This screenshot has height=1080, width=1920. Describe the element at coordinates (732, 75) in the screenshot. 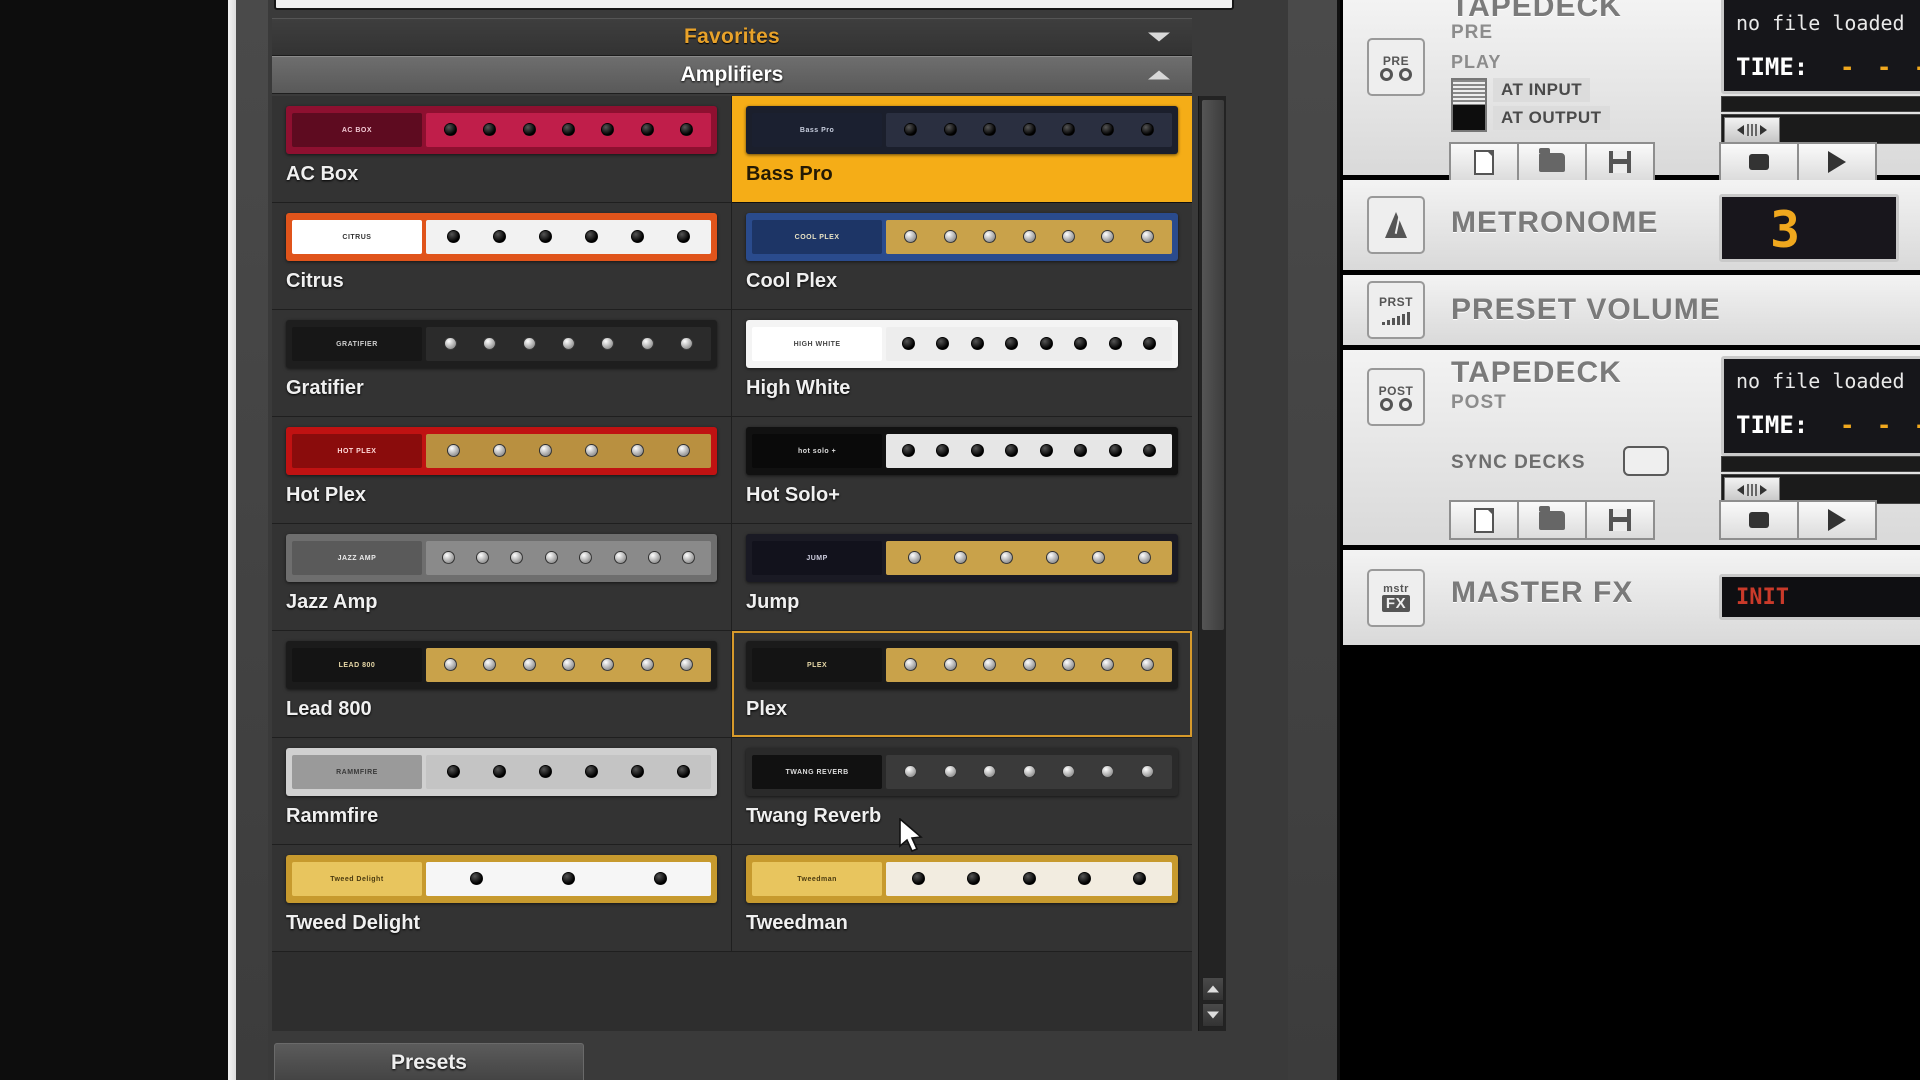

I see `amplifiers-section-header: Amplifiers` at that location.